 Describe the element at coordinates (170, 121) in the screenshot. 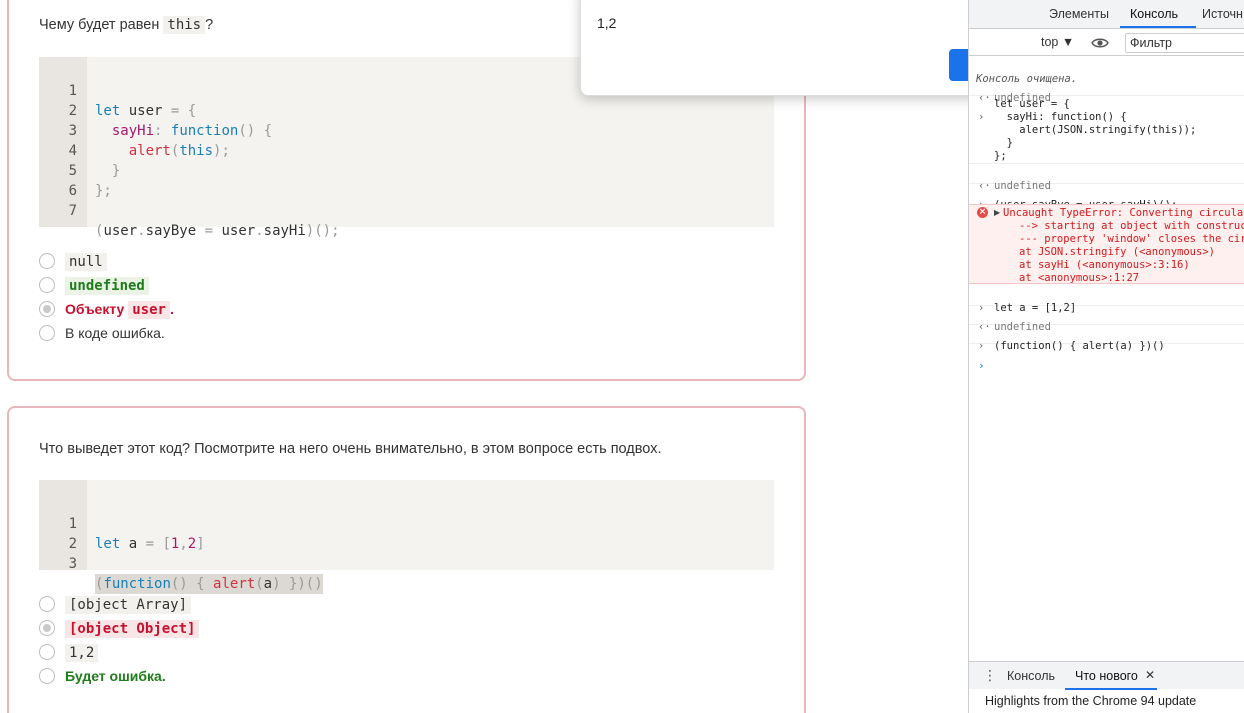

I see `code-line: 2 sayHi: function() {` at that location.